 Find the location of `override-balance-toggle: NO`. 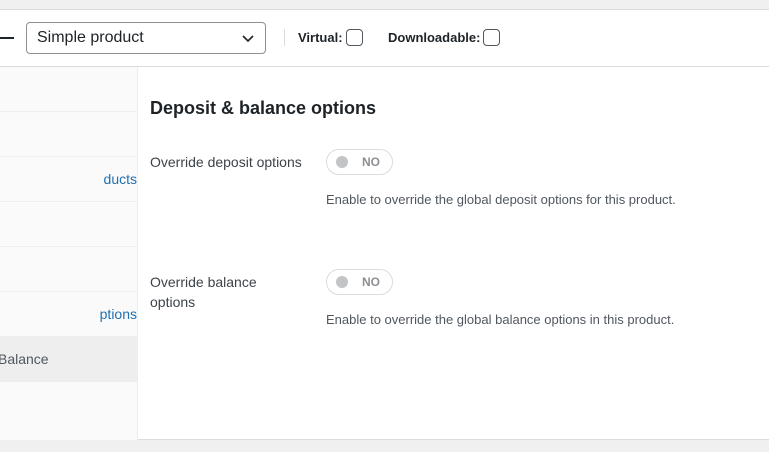

override-balance-toggle: NO is located at coordinates (359, 282).